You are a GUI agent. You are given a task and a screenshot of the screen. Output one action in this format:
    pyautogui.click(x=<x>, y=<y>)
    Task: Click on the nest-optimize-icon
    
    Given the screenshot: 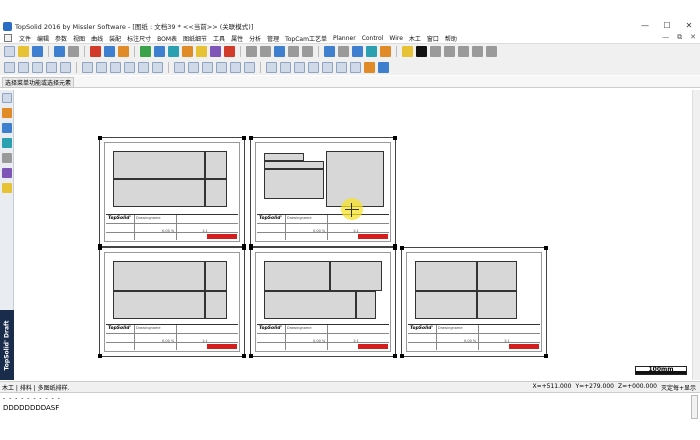 What is the action you would take?
    pyautogui.click(x=327, y=67)
    